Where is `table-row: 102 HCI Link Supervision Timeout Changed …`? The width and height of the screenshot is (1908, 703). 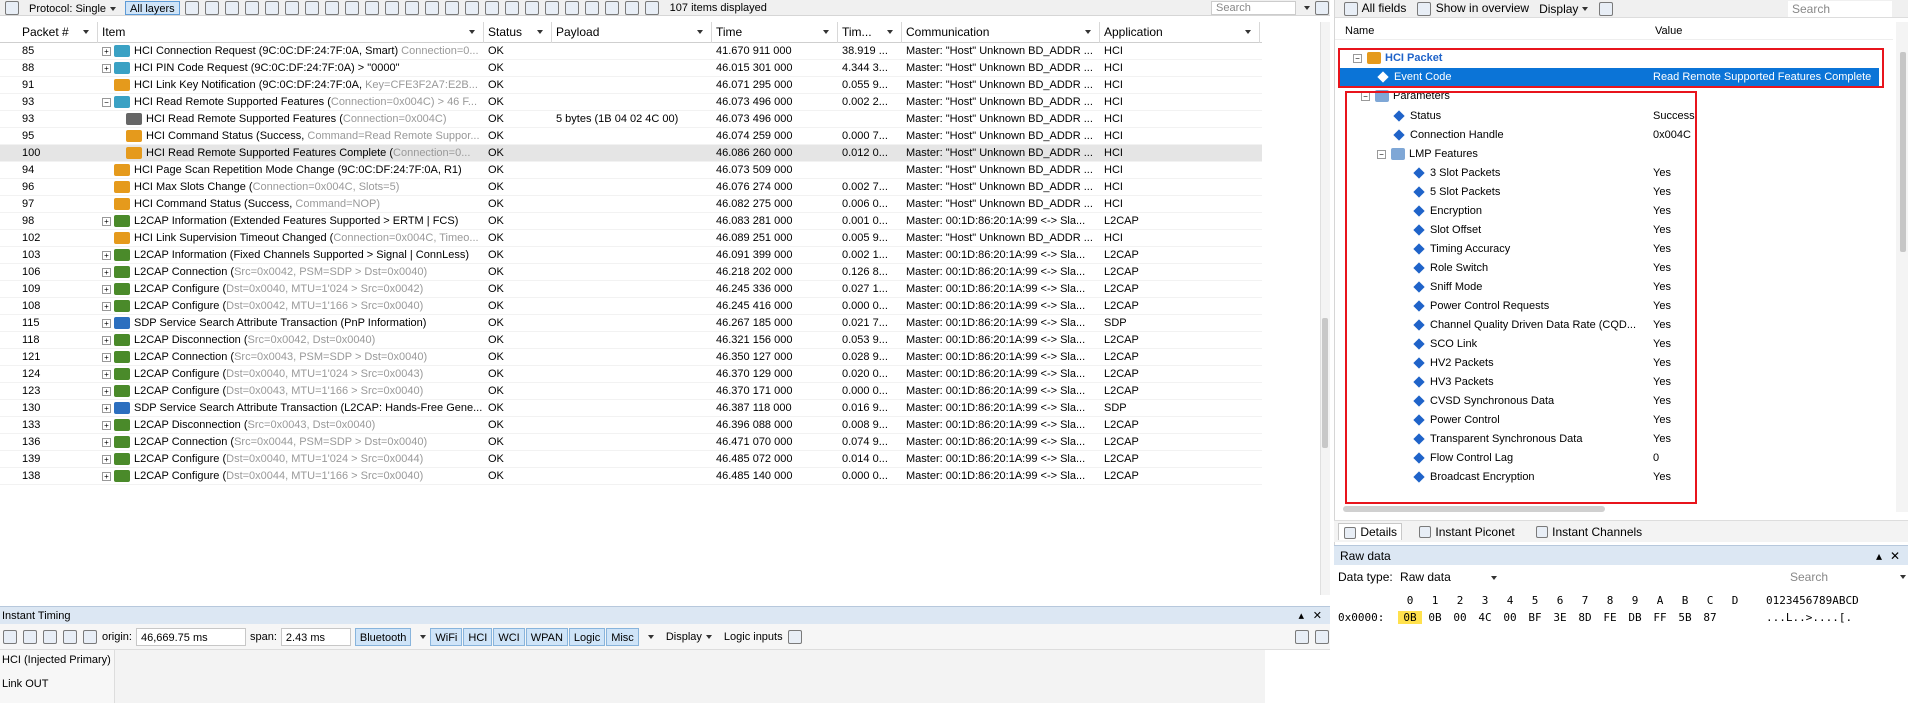
table-row: 102 HCI Link Supervision Timeout Changed … is located at coordinates (631, 238).